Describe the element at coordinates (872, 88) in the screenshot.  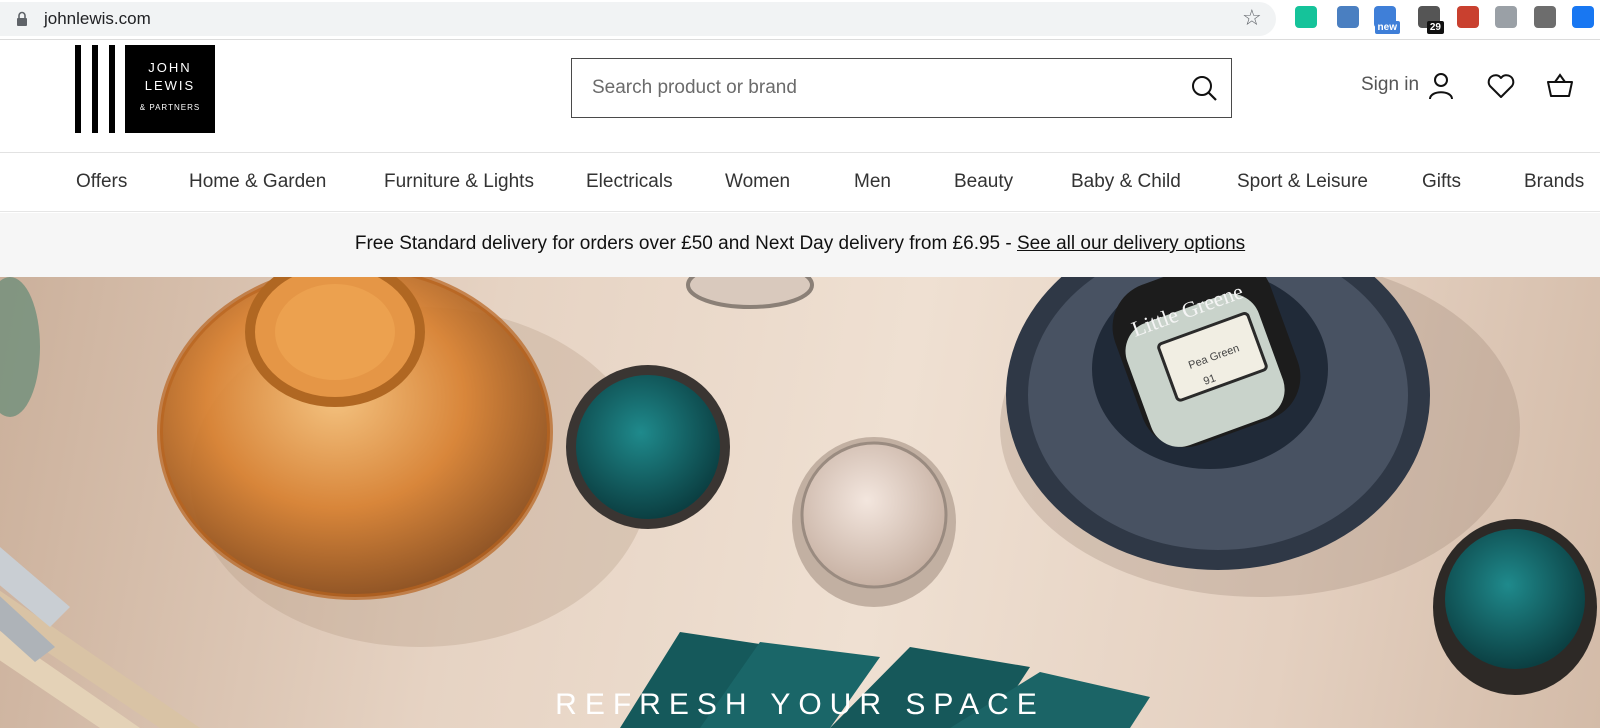
I see `search-input` at that location.